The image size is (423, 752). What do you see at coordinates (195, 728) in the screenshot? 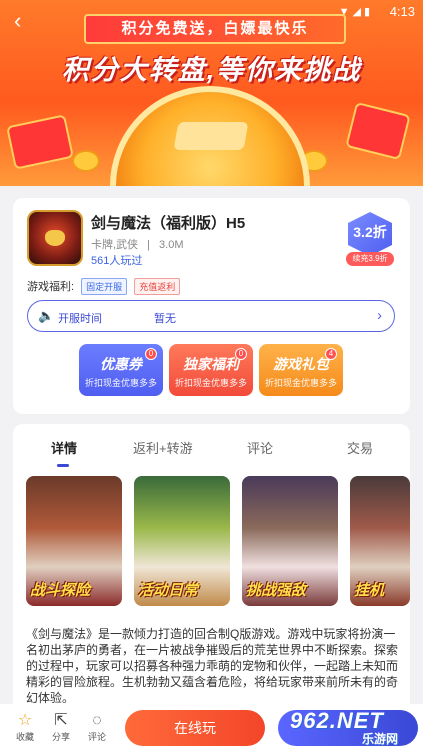
I see `play-online-button: 在线玩` at bounding box center [195, 728].